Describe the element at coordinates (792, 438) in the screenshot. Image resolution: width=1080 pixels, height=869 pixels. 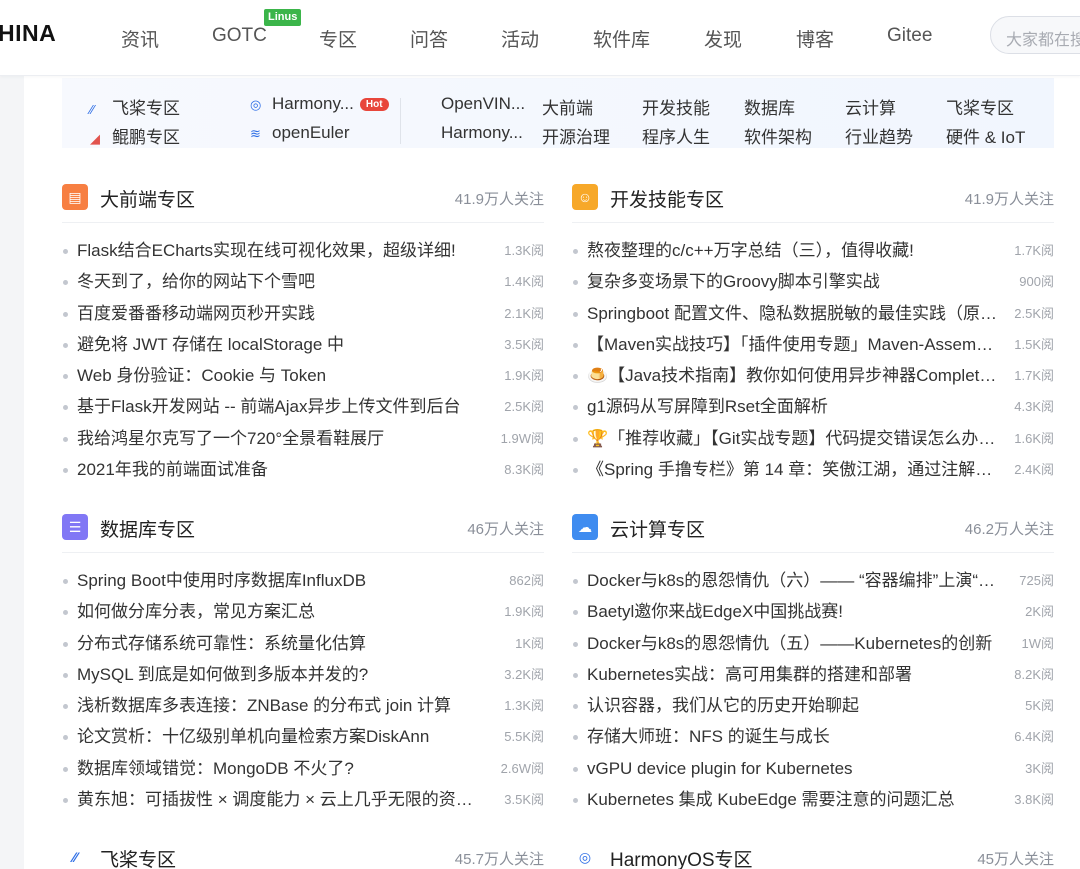
I see `article-title: 🏆「推荐收藏」【Git实战专题】代码提交错误怎么办，教你如何撤销` at that location.